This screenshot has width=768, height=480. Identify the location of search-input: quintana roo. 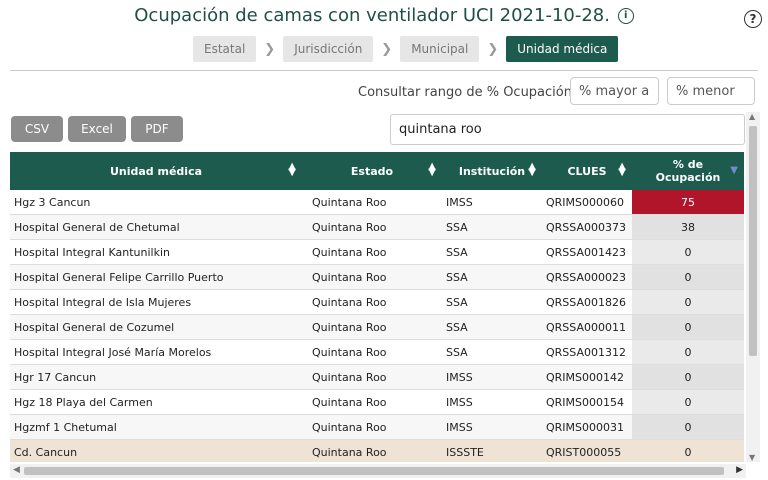
(567, 129).